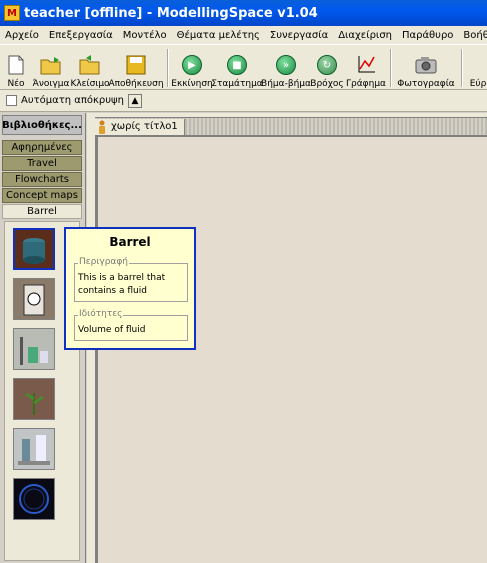 The image size is (487, 563). What do you see at coordinates (104, 262) in the screenshot?
I see `description-label: Περιγραφή` at bounding box center [104, 262].